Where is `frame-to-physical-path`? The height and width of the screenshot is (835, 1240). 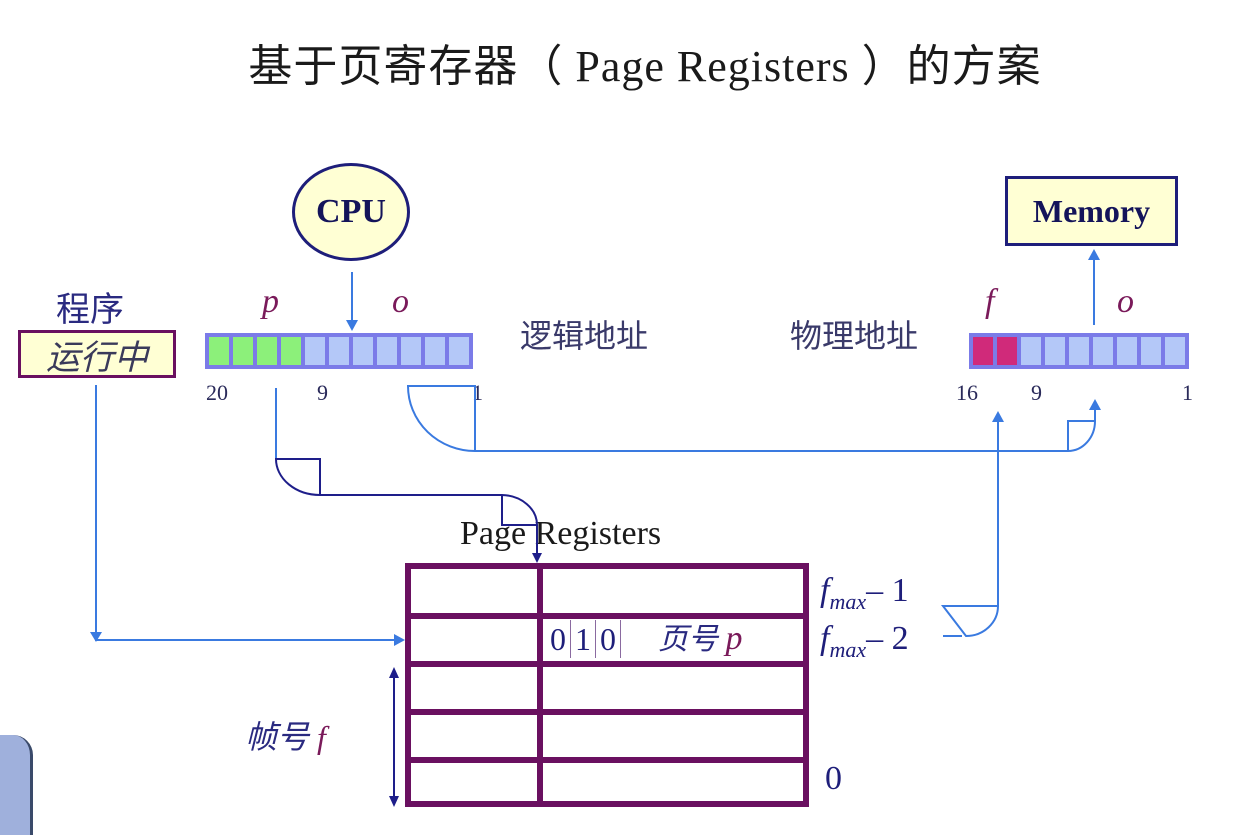
frame-to-physical-path is located at coordinates (972, 524).